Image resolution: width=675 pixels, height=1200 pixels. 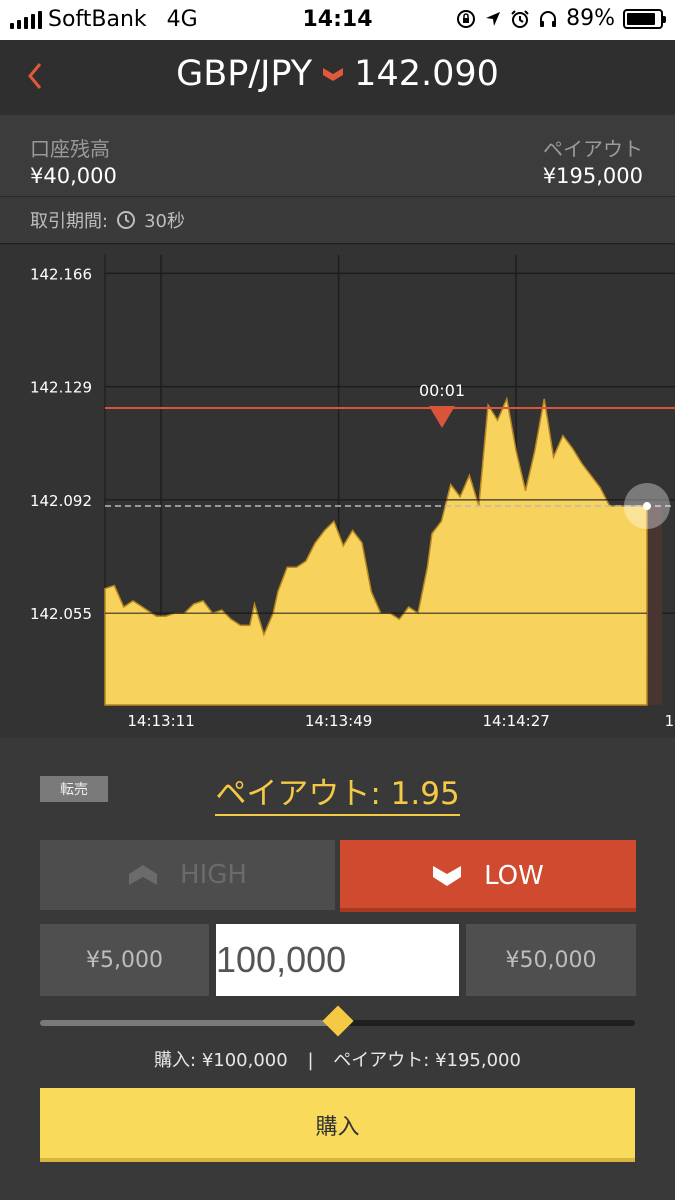 What do you see at coordinates (337, 960) in the screenshot?
I see `amount-input` at bounding box center [337, 960].